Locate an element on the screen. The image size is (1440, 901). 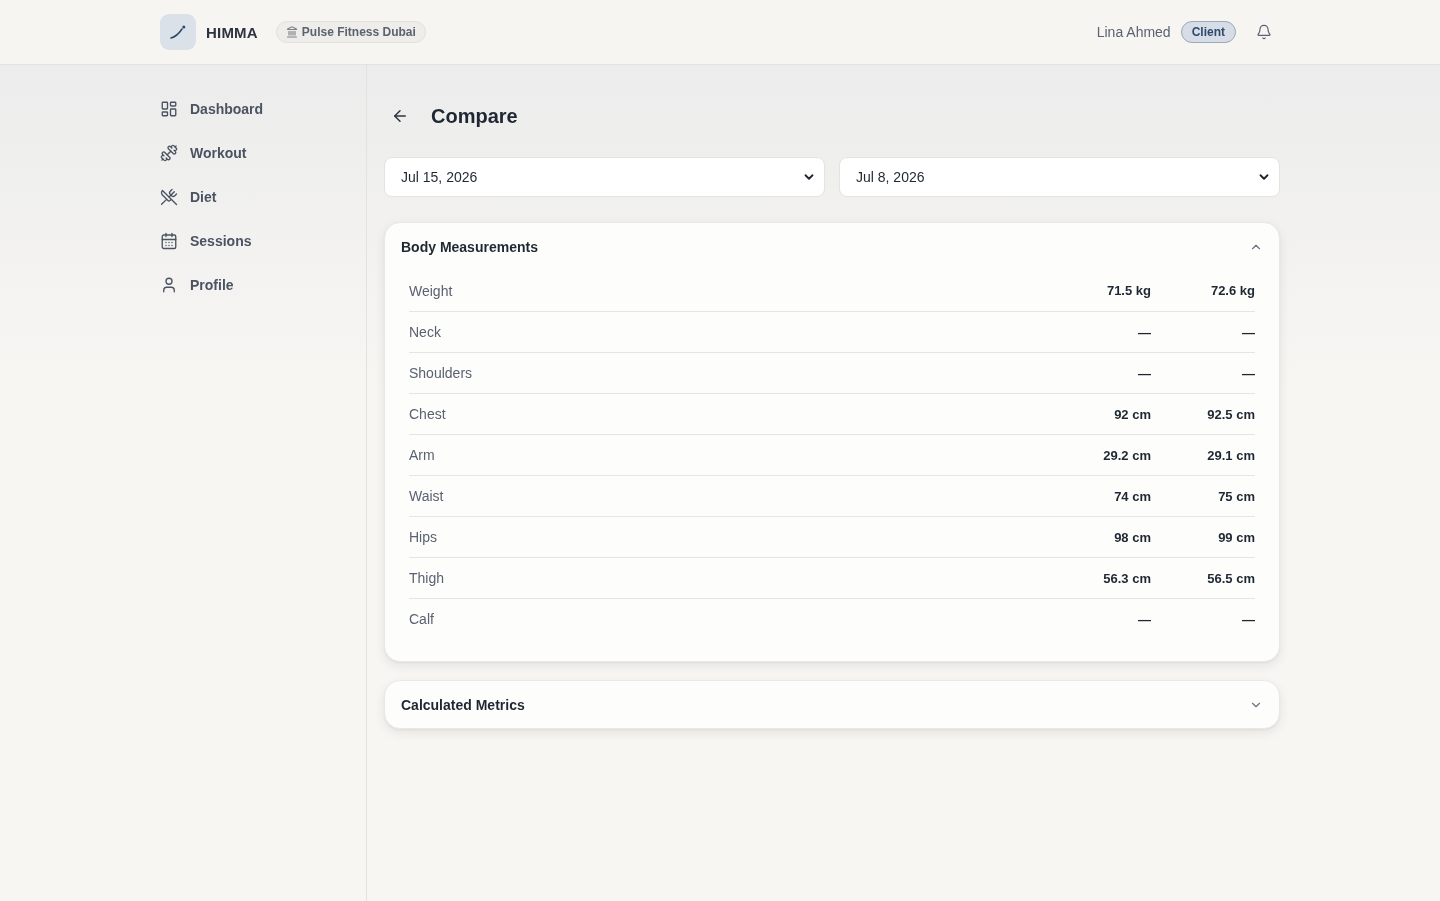
measurement-value: 74 cm is located at coordinates (1132, 496).